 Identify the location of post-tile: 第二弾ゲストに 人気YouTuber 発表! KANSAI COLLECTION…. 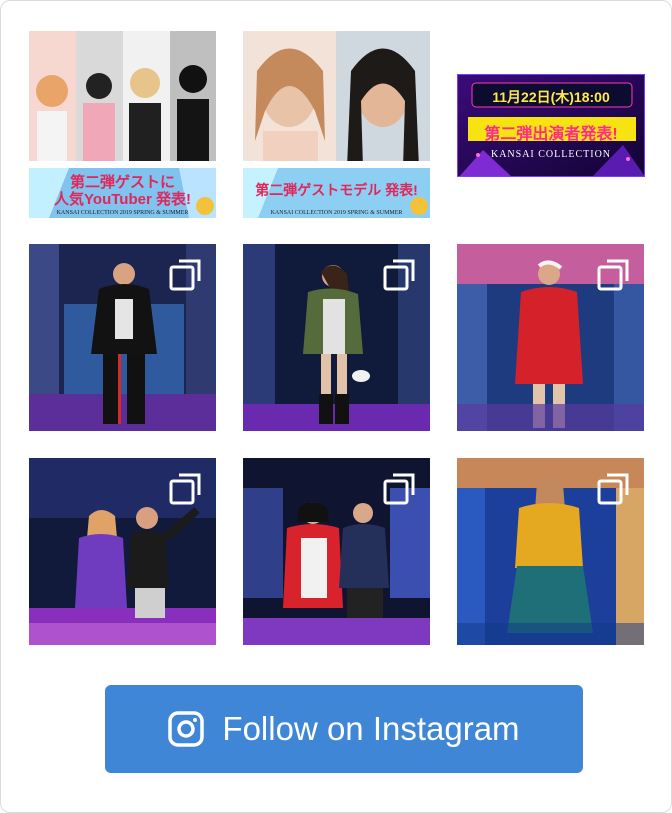
(122, 124).